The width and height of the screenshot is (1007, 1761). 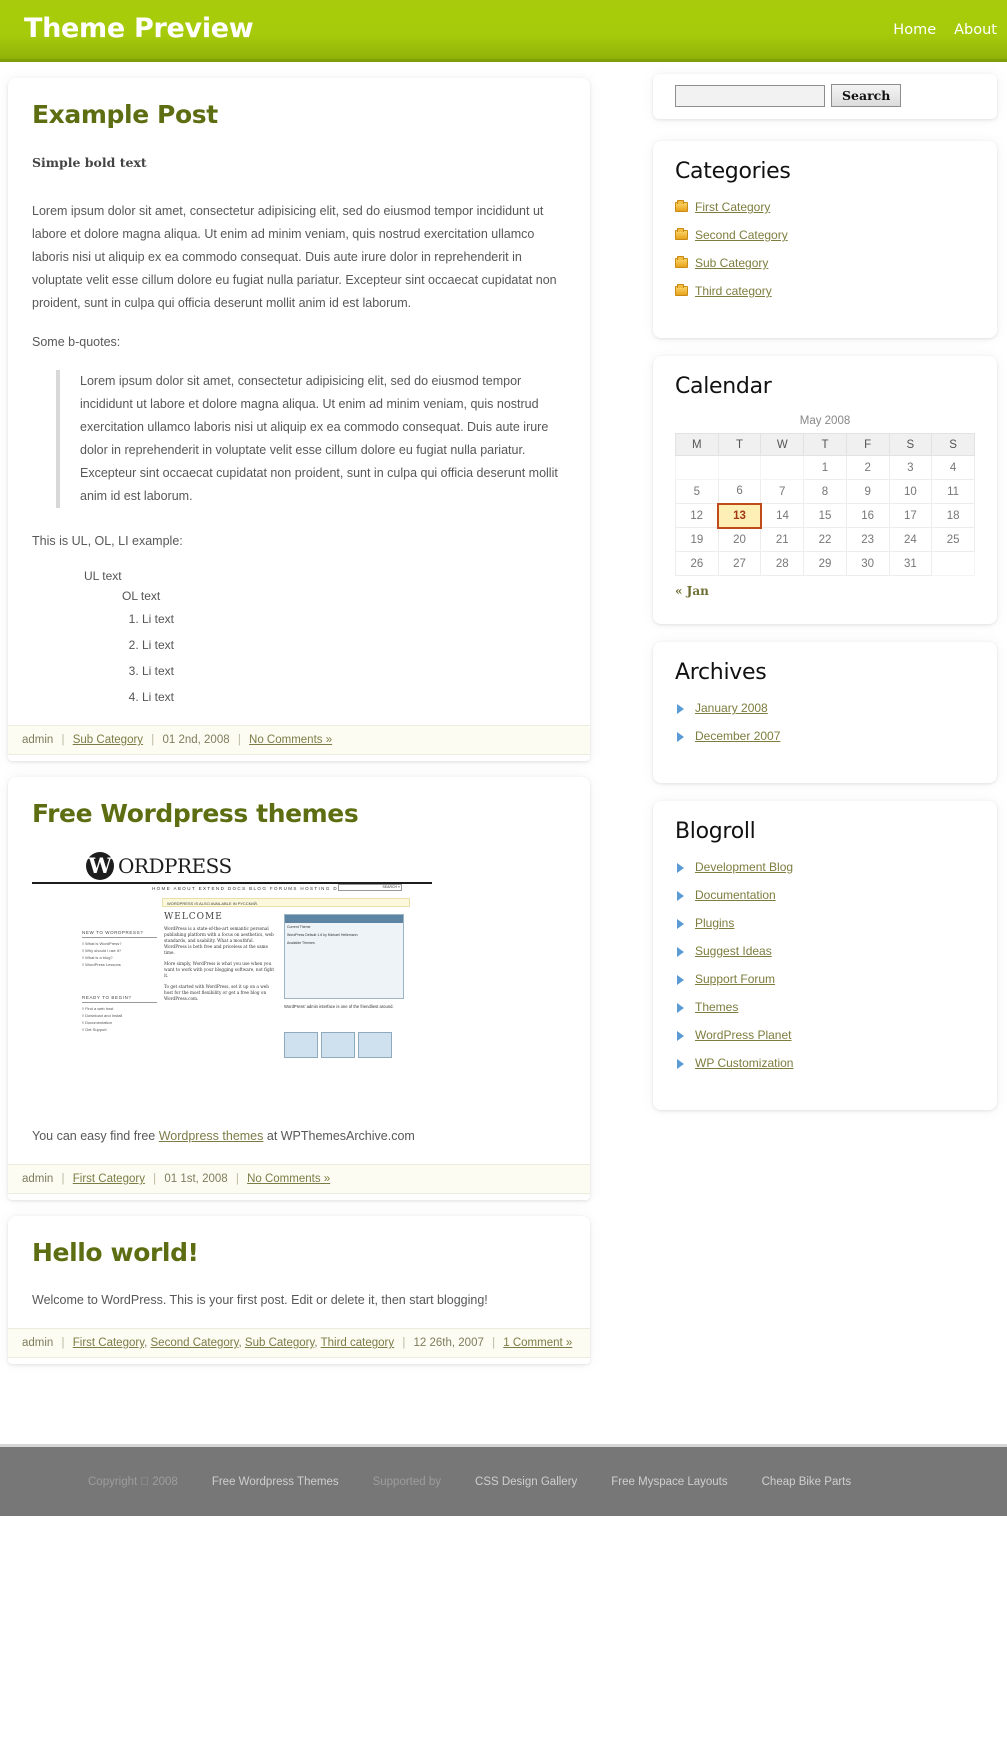 What do you see at coordinates (211, 1136) in the screenshot?
I see `wordpress-themes-link: Wordpress themes` at bounding box center [211, 1136].